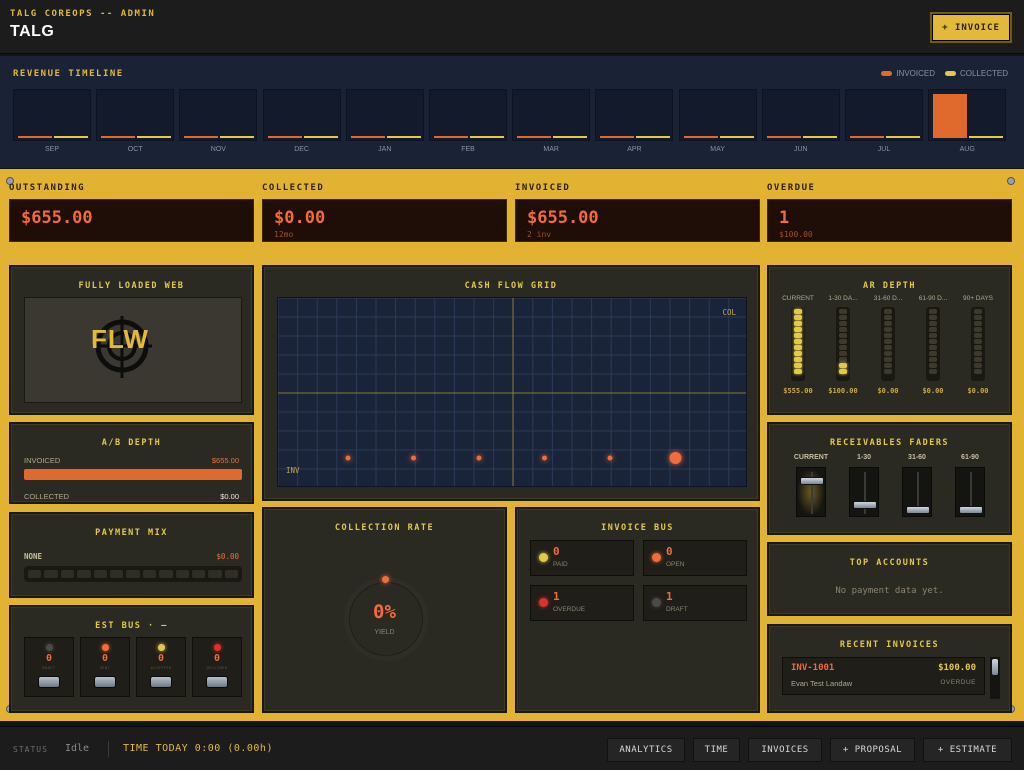  What do you see at coordinates (384, 115) in the screenshot?
I see `timeline-month-jan` at bounding box center [384, 115].